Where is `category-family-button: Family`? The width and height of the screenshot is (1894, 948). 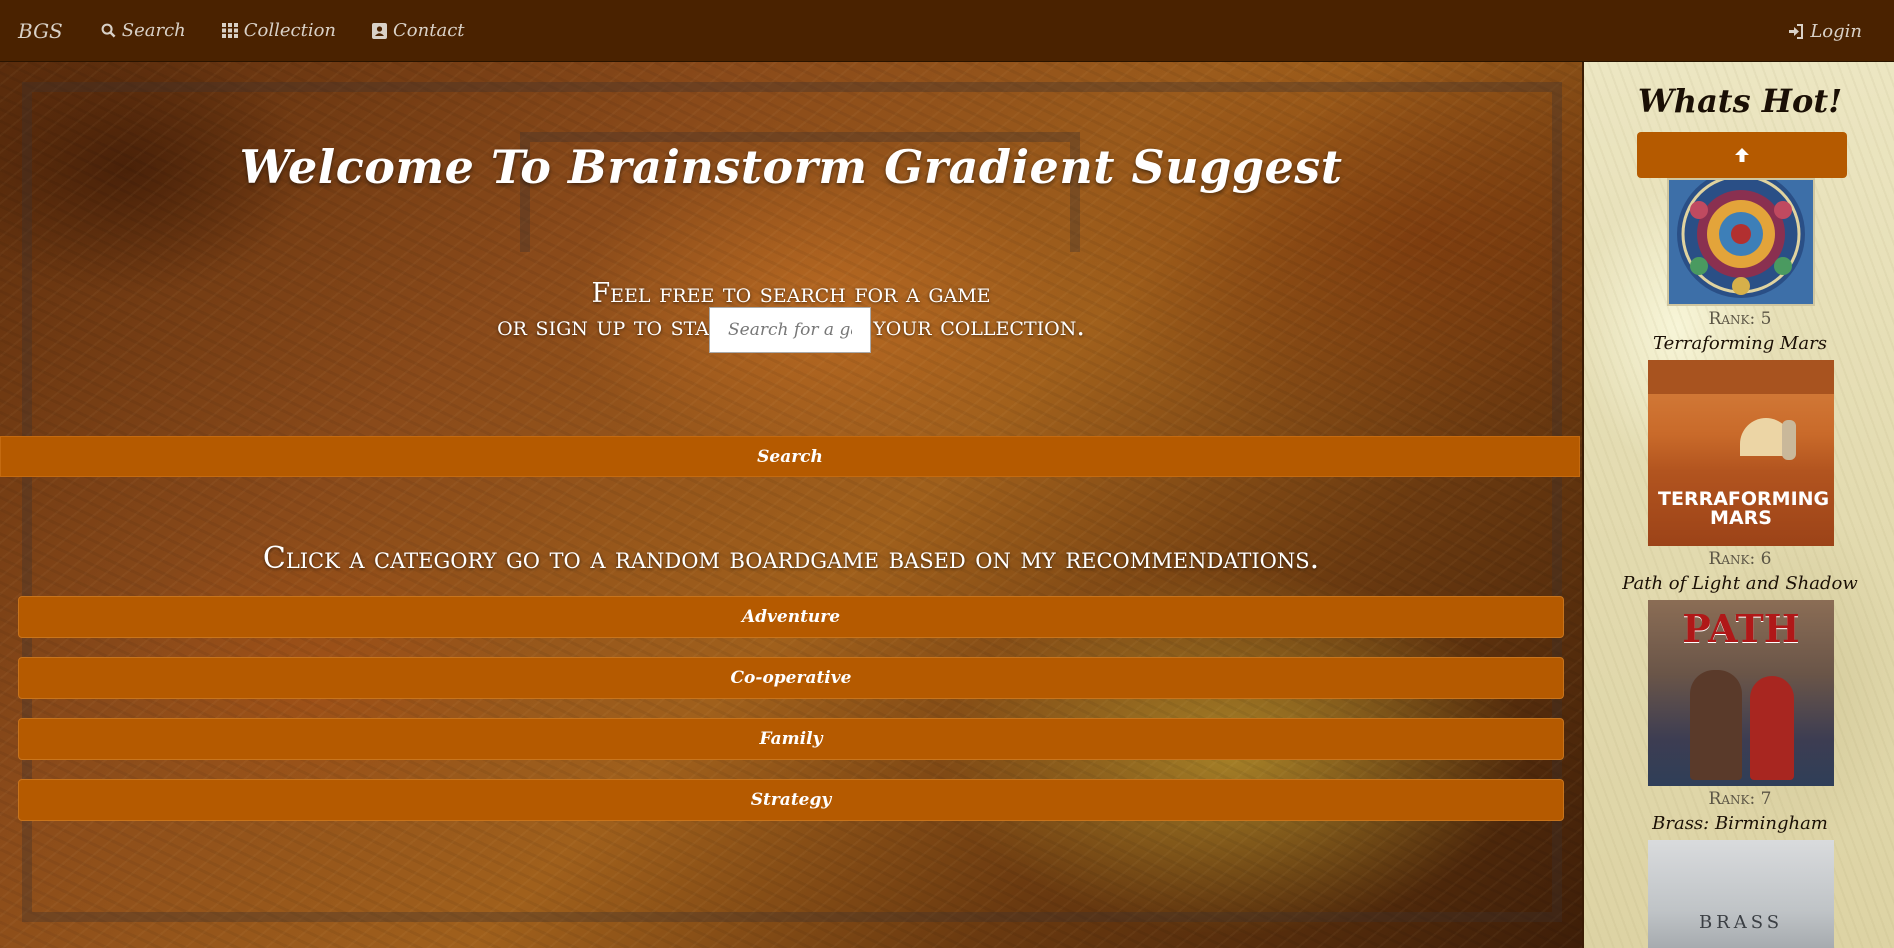 category-family-button: Family is located at coordinates (791, 739).